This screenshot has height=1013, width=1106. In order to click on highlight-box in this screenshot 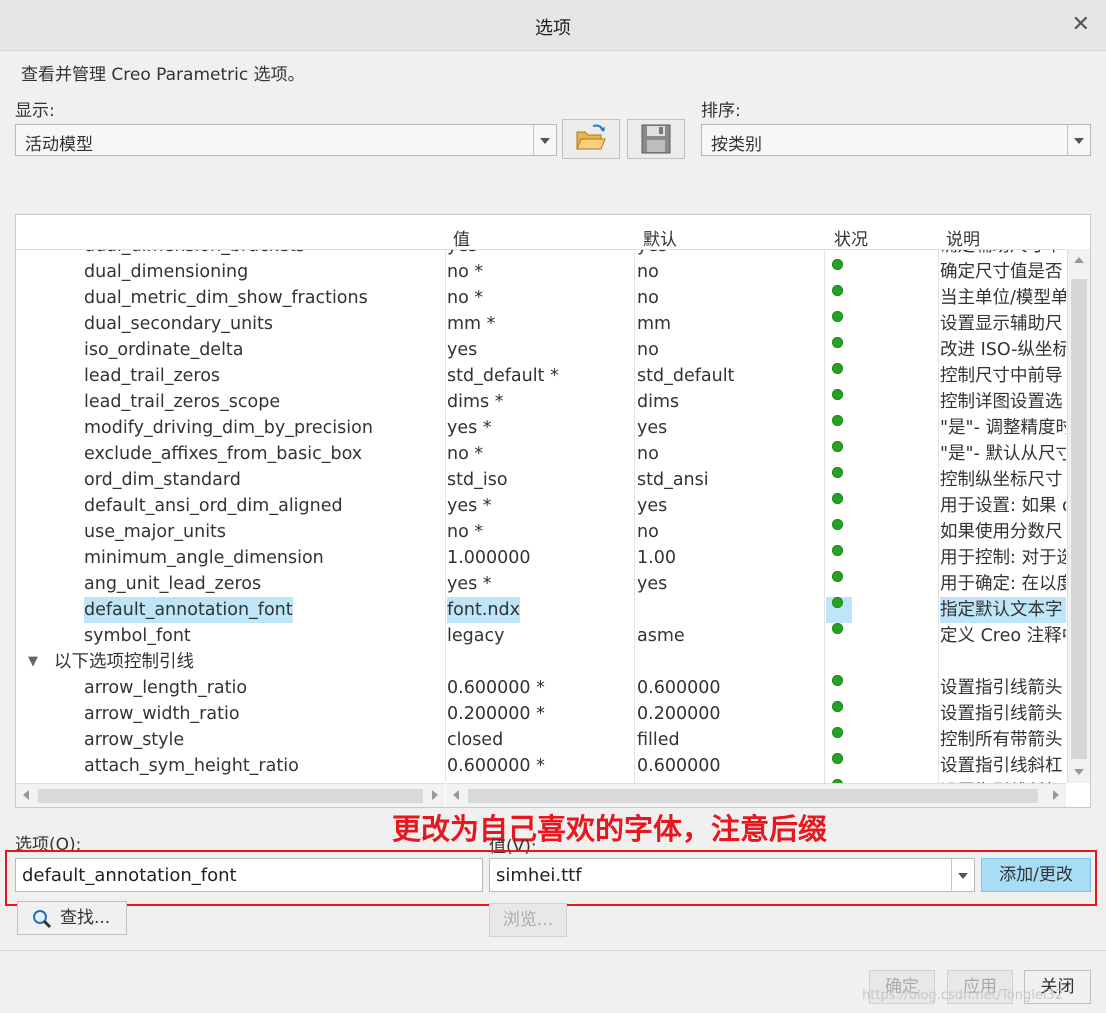, I will do `click(551, 878)`.